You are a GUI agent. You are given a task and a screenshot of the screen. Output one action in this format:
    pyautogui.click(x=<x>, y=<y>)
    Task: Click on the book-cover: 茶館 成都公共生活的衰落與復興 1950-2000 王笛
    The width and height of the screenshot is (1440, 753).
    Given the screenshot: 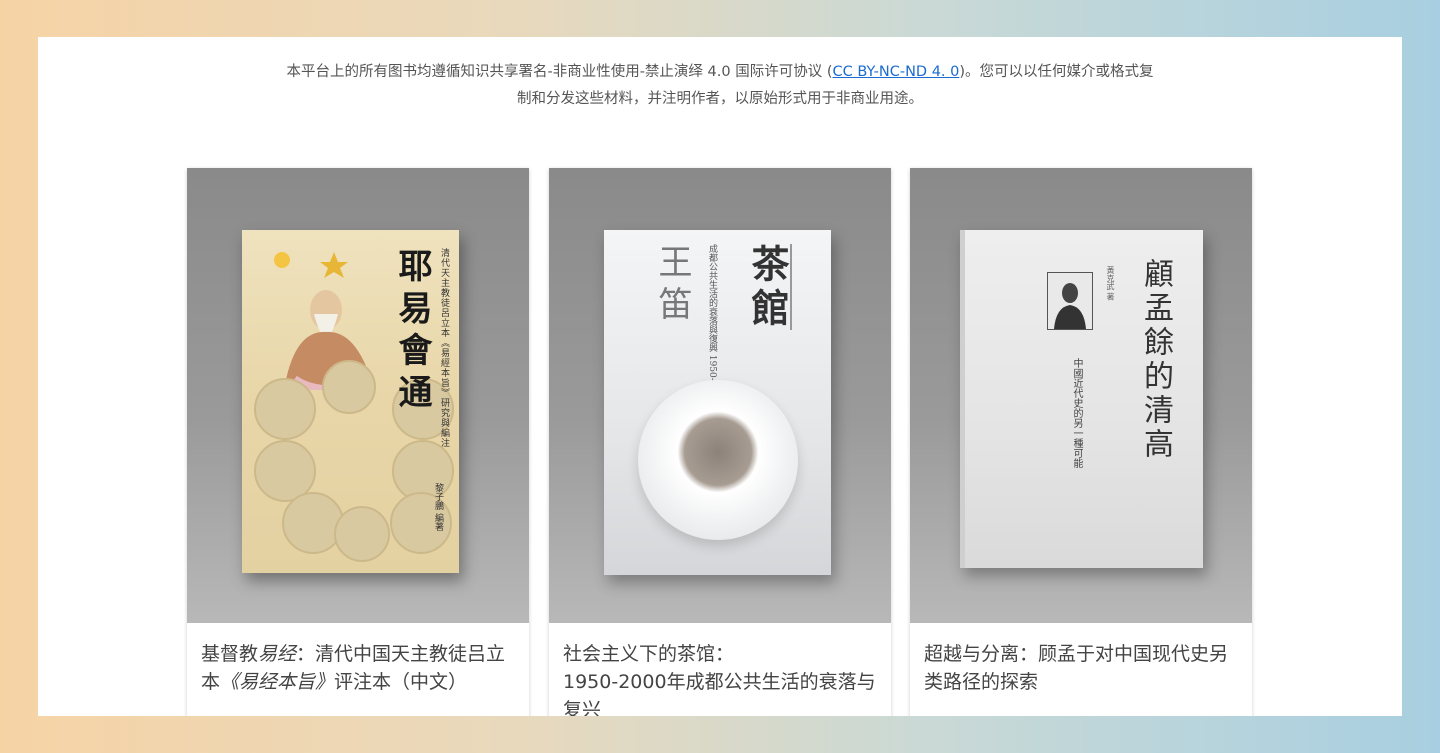 What is the action you would take?
    pyautogui.click(x=717, y=402)
    